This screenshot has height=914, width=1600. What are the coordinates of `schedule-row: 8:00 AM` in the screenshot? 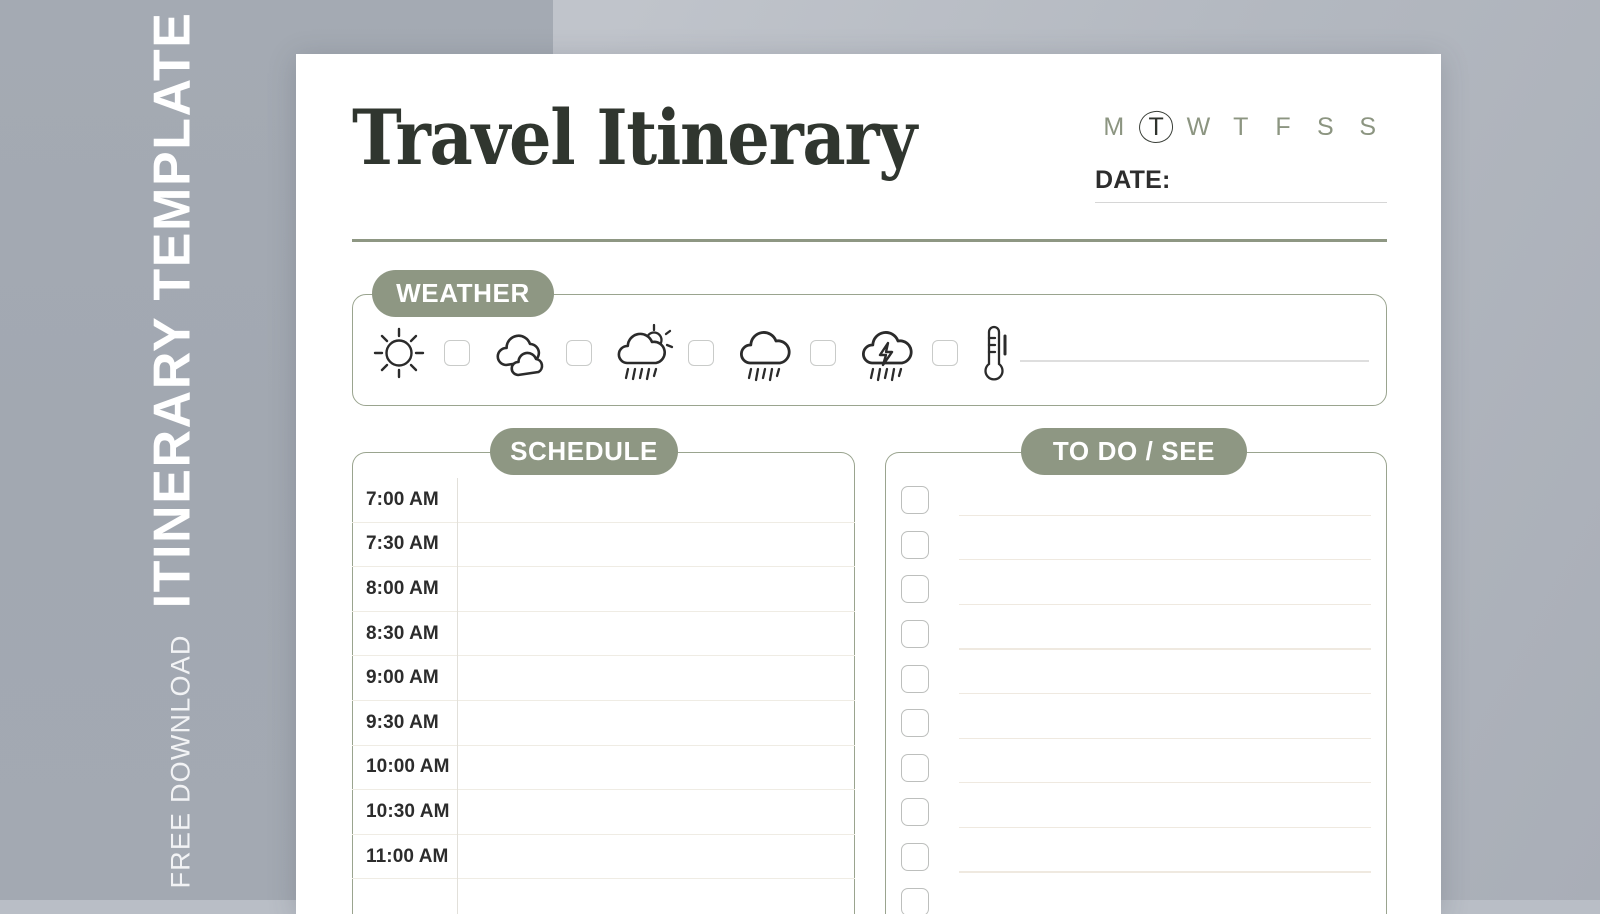 It's located at (603, 589).